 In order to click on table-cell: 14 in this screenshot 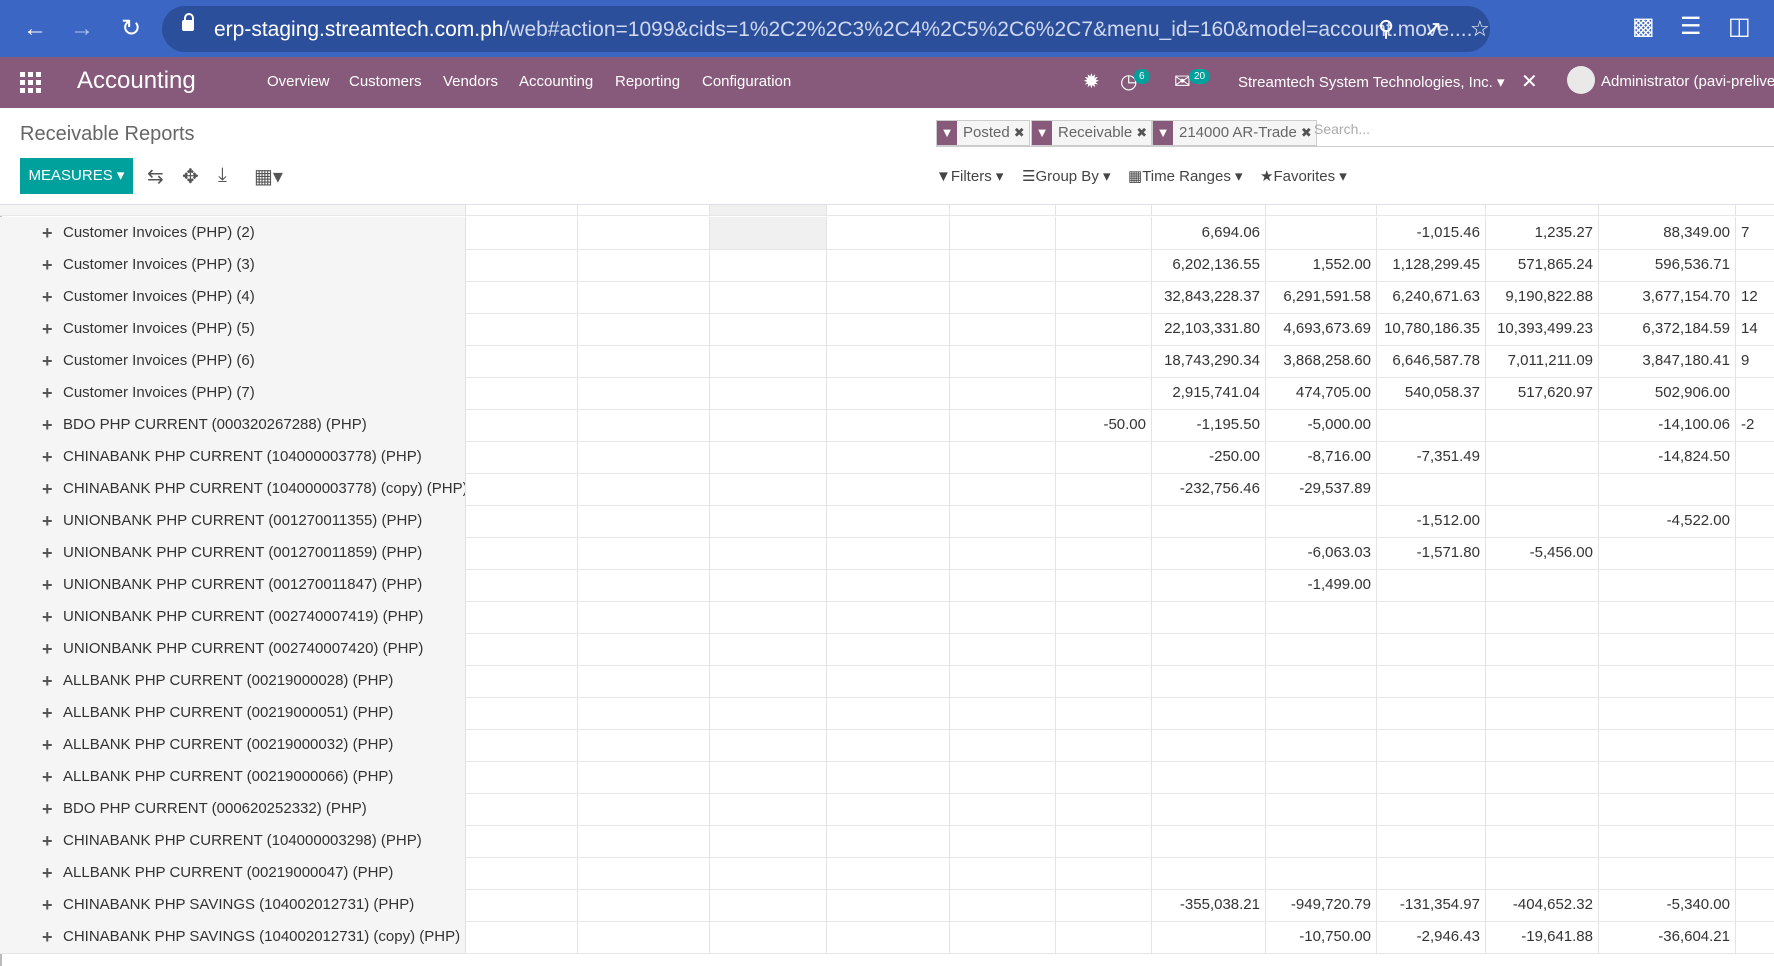, I will do `click(1755, 329)`.